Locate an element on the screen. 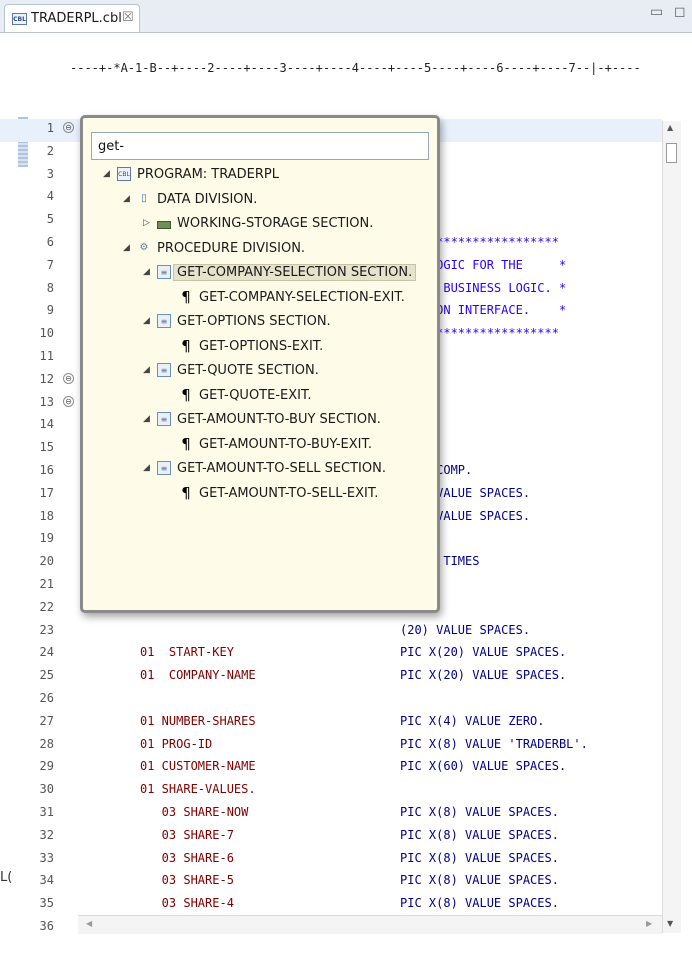 The height and width of the screenshot is (953, 692). code-text-right: PIC X(4) VALUE ZERO. is located at coordinates (472, 720).